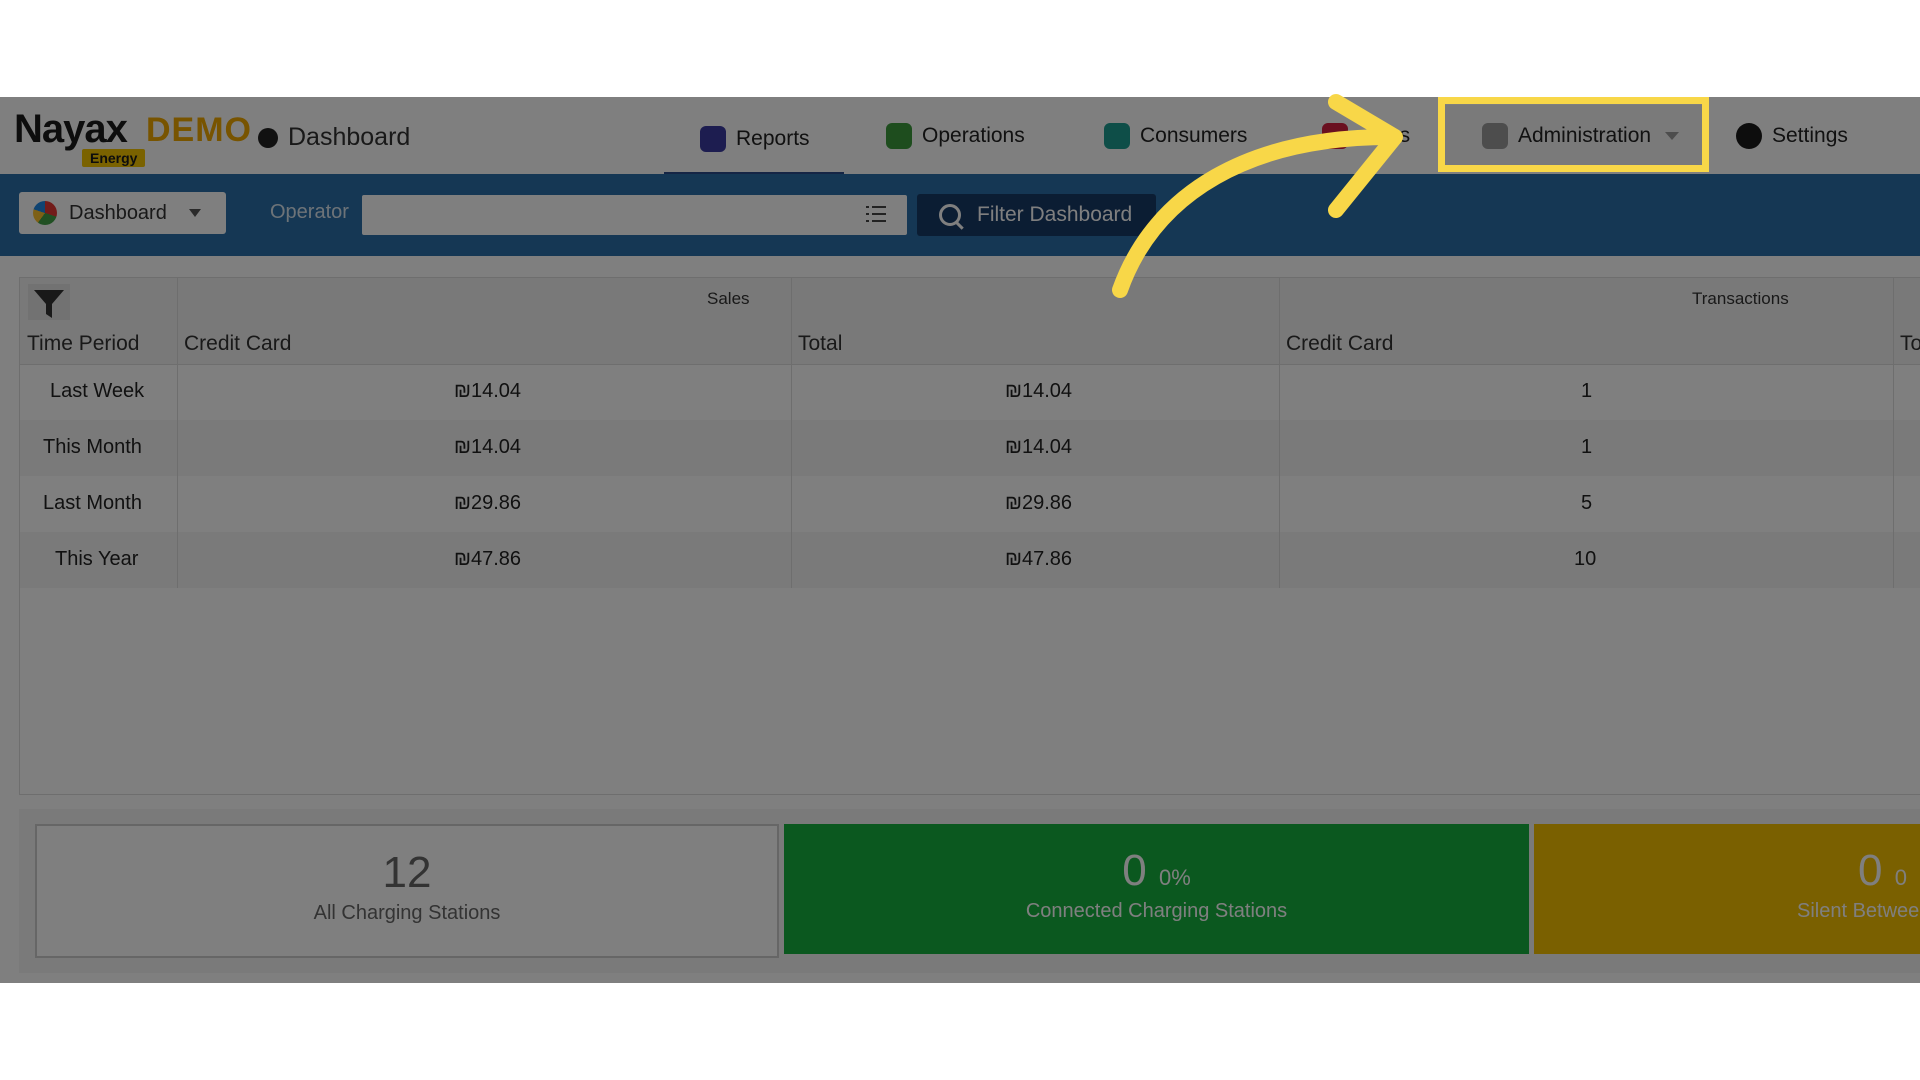  I want to click on dashboard-select: Dashboard, so click(122, 213).